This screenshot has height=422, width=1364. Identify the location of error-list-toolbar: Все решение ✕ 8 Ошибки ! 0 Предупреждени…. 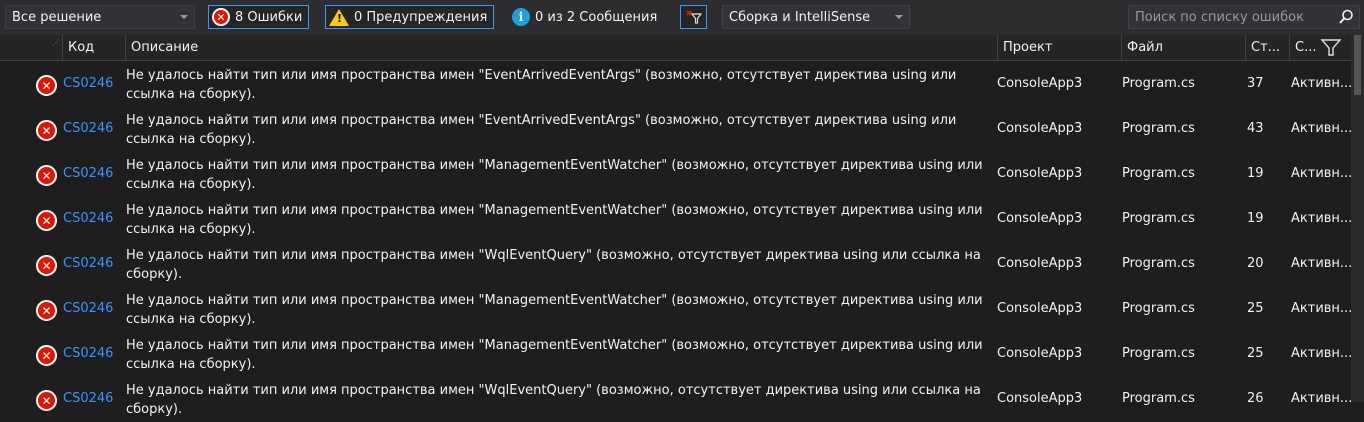
(682, 17).